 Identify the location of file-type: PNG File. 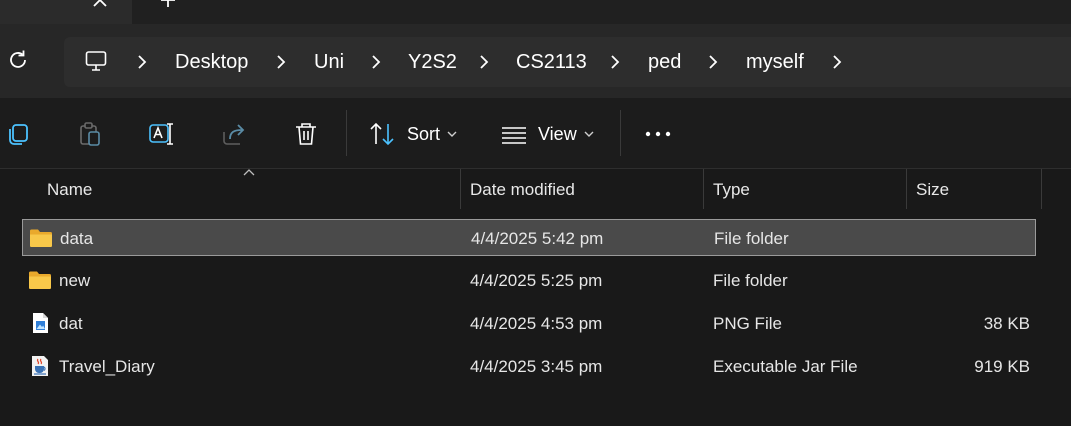
(747, 323).